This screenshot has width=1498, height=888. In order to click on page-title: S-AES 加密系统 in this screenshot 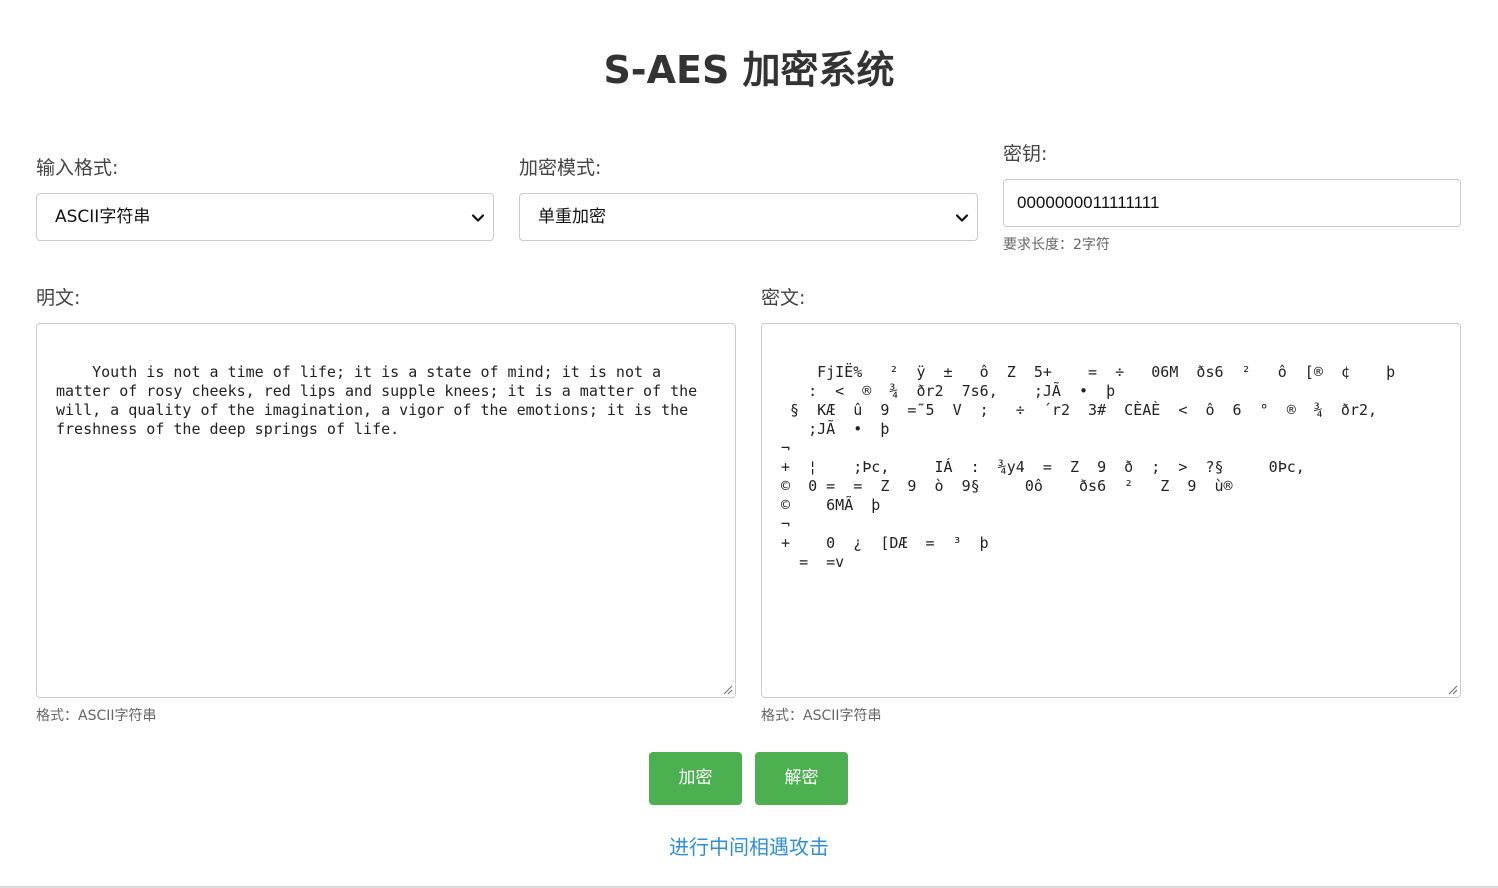, I will do `click(749, 70)`.